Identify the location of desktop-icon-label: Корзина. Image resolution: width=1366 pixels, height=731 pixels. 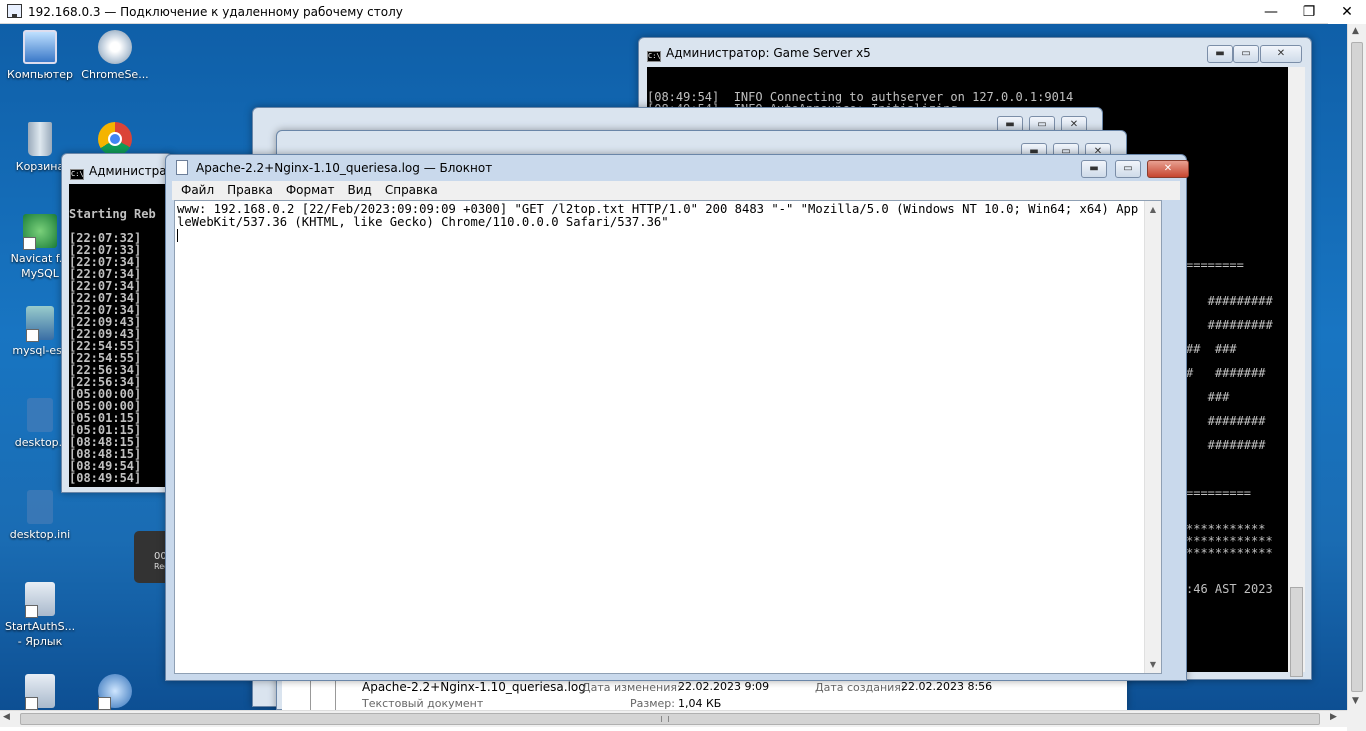
(40, 166).